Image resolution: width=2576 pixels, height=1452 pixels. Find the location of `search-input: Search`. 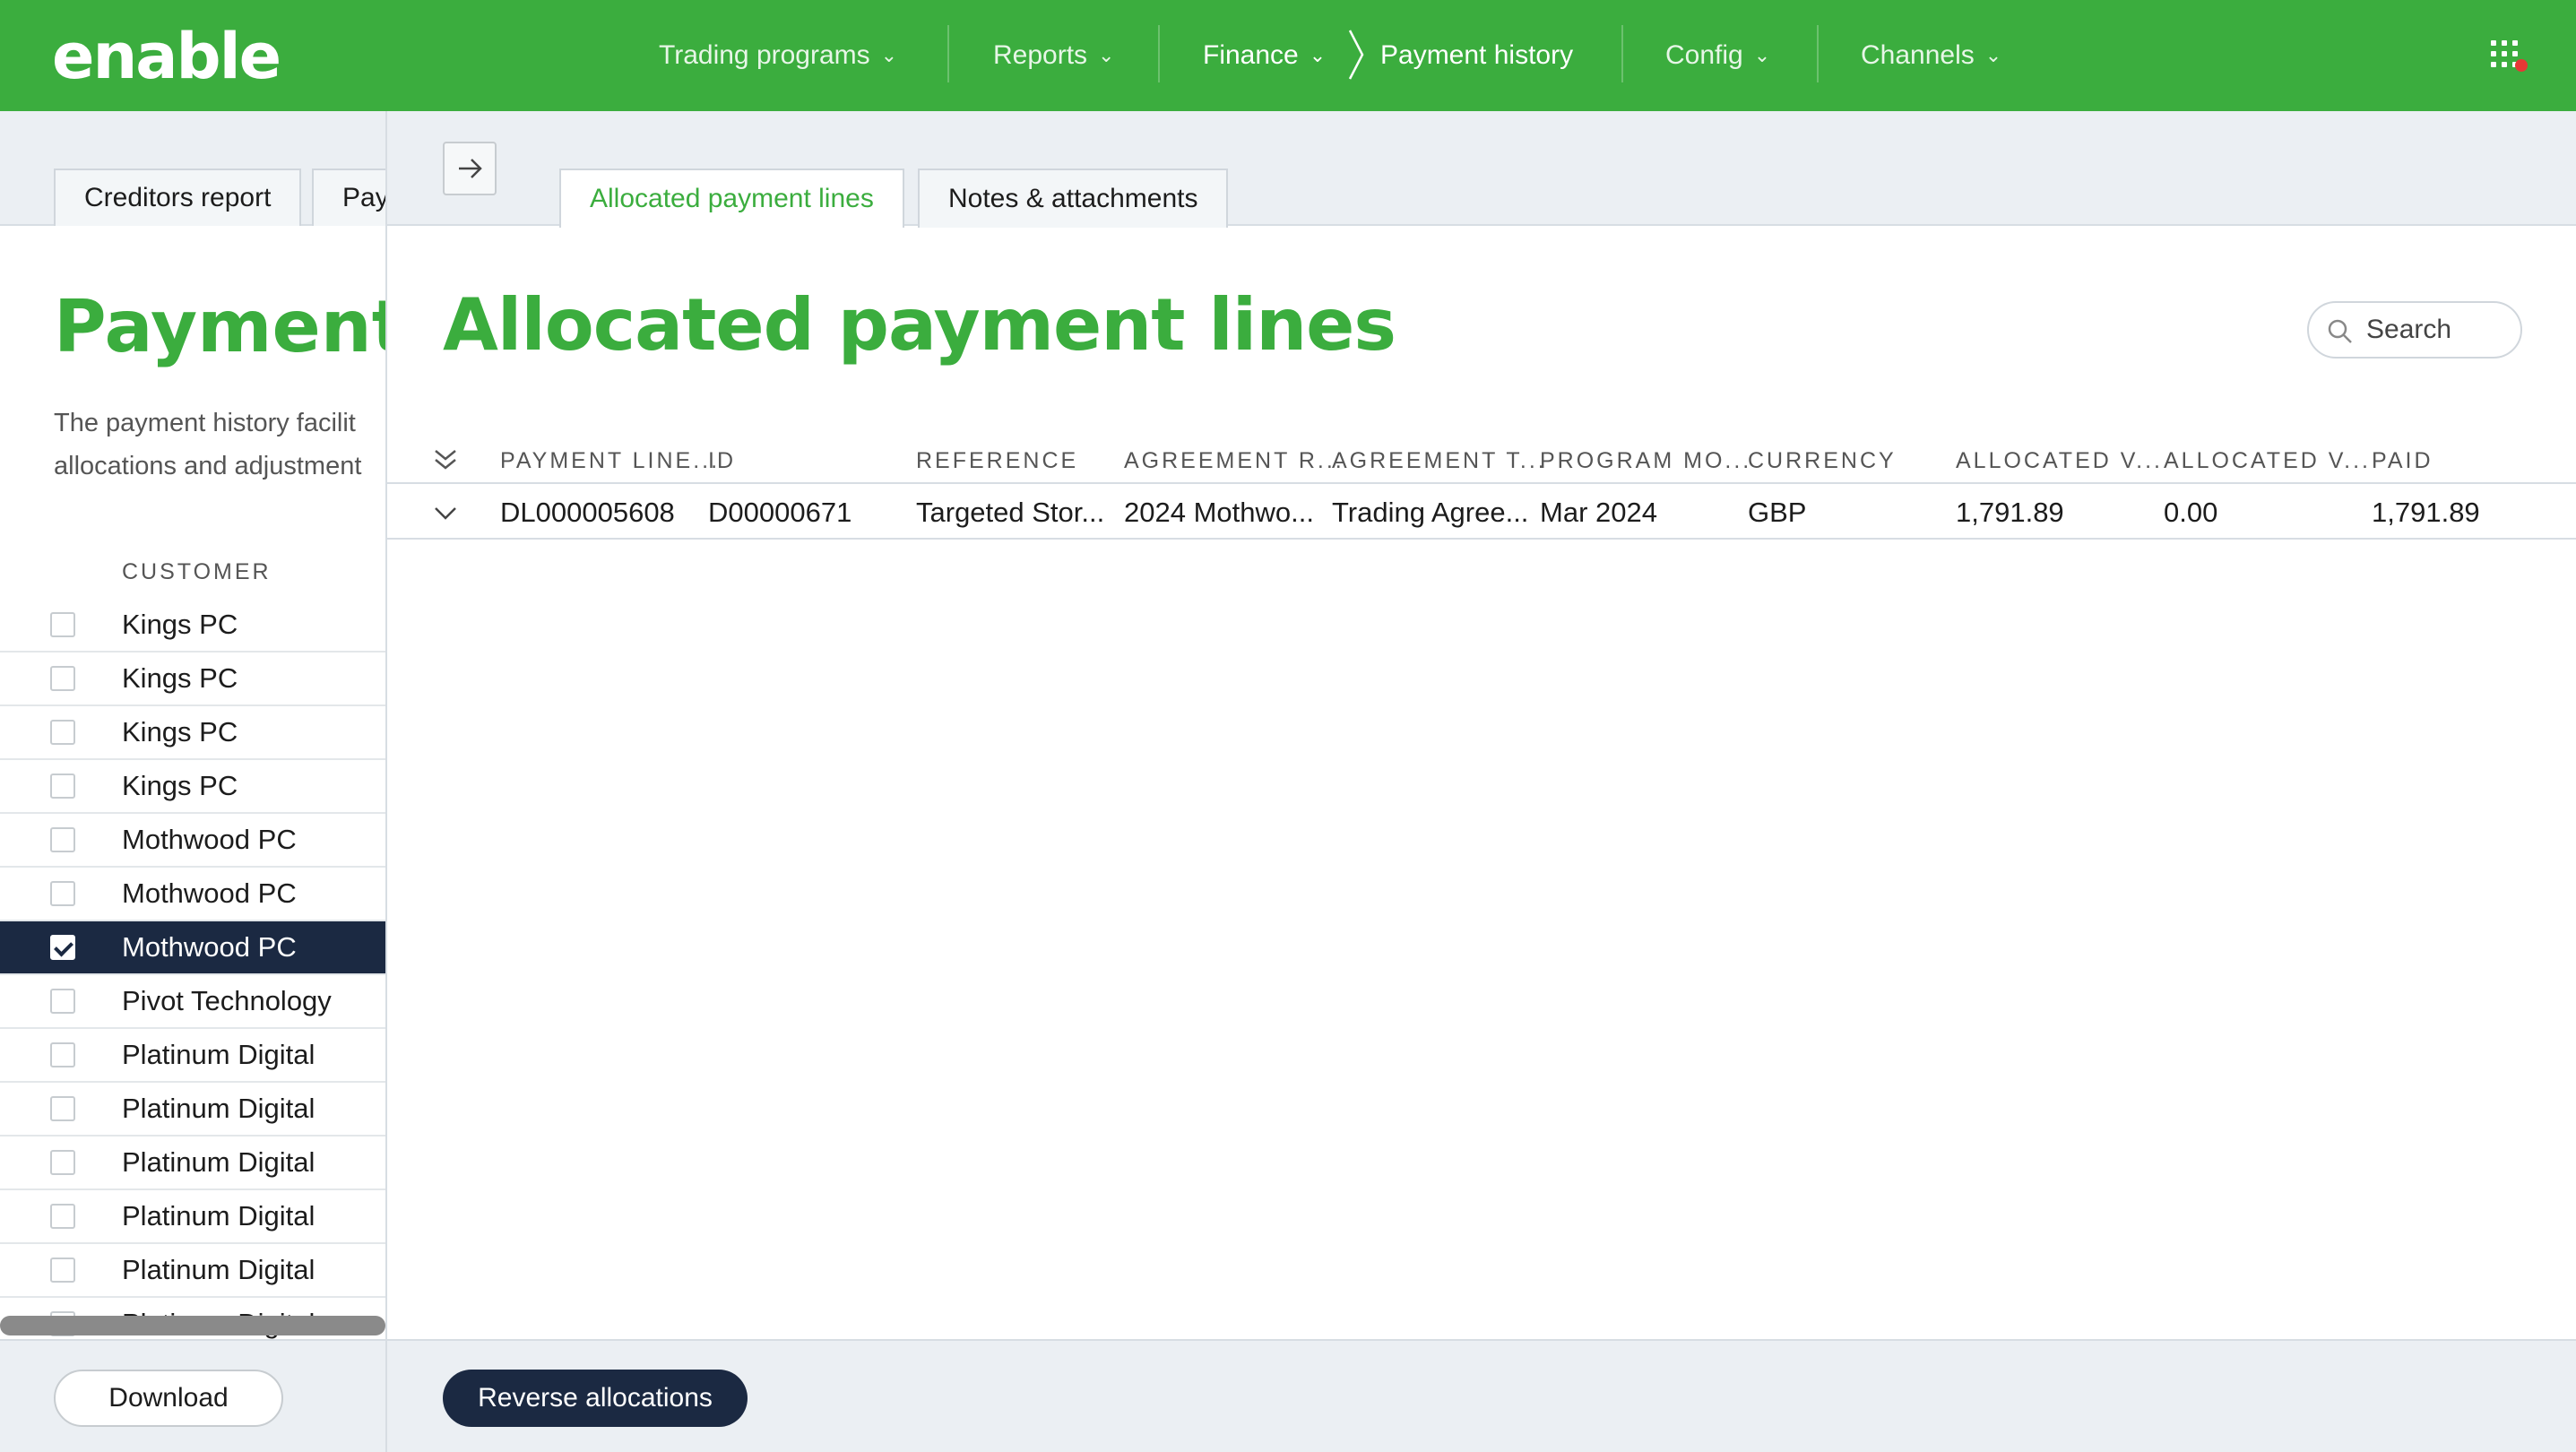

search-input: Search is located at coordinates (2414, 330).